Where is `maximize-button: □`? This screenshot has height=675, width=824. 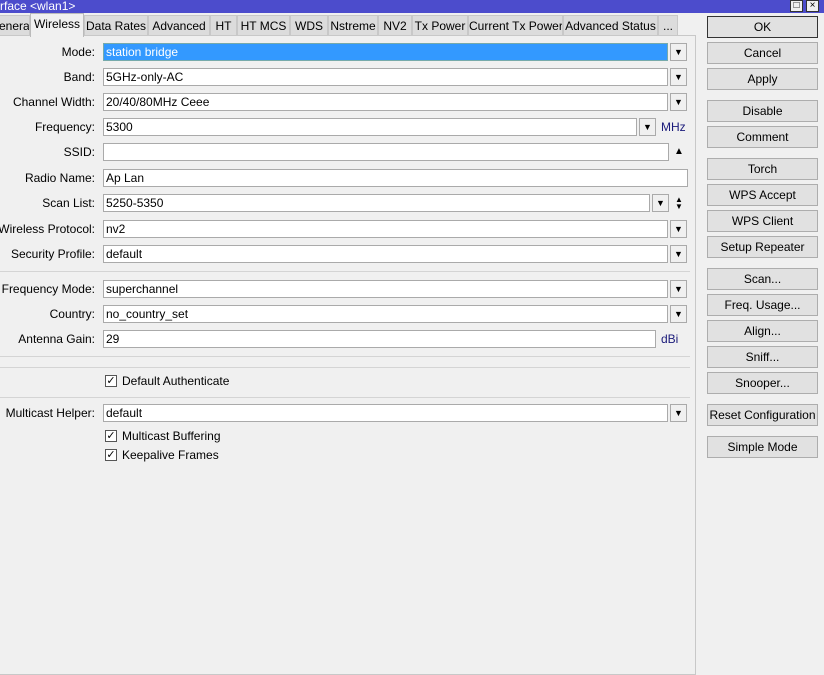
maximize-button: □ is located at coordinates (796, 6).